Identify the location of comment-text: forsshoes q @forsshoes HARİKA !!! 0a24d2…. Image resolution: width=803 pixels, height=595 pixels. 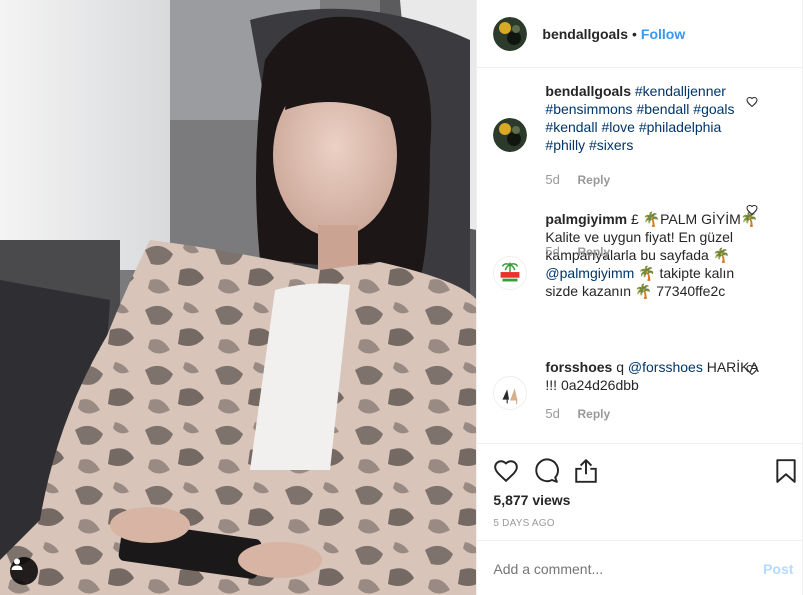
(655, 376).